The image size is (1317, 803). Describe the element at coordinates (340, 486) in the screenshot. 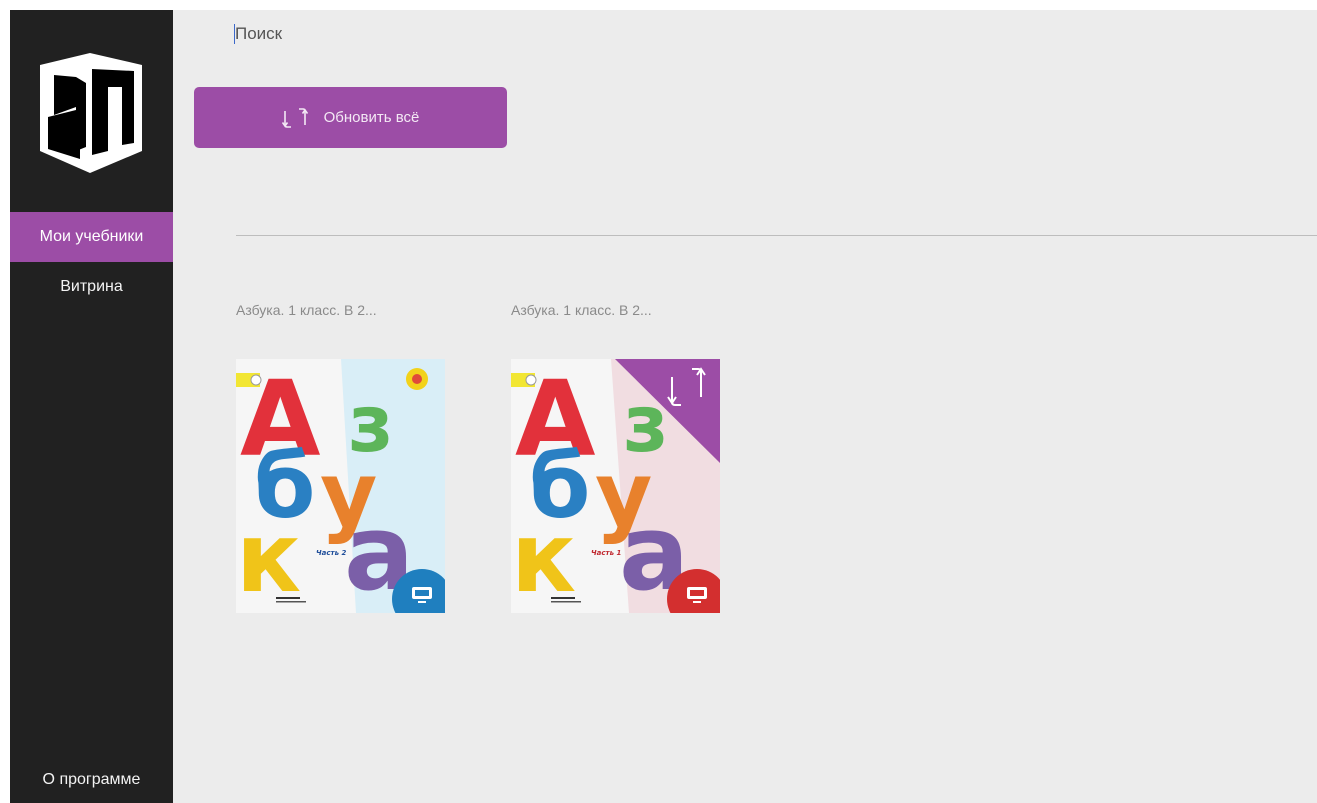

I see `book-cover: А з б у к а Часть 2` at that location.